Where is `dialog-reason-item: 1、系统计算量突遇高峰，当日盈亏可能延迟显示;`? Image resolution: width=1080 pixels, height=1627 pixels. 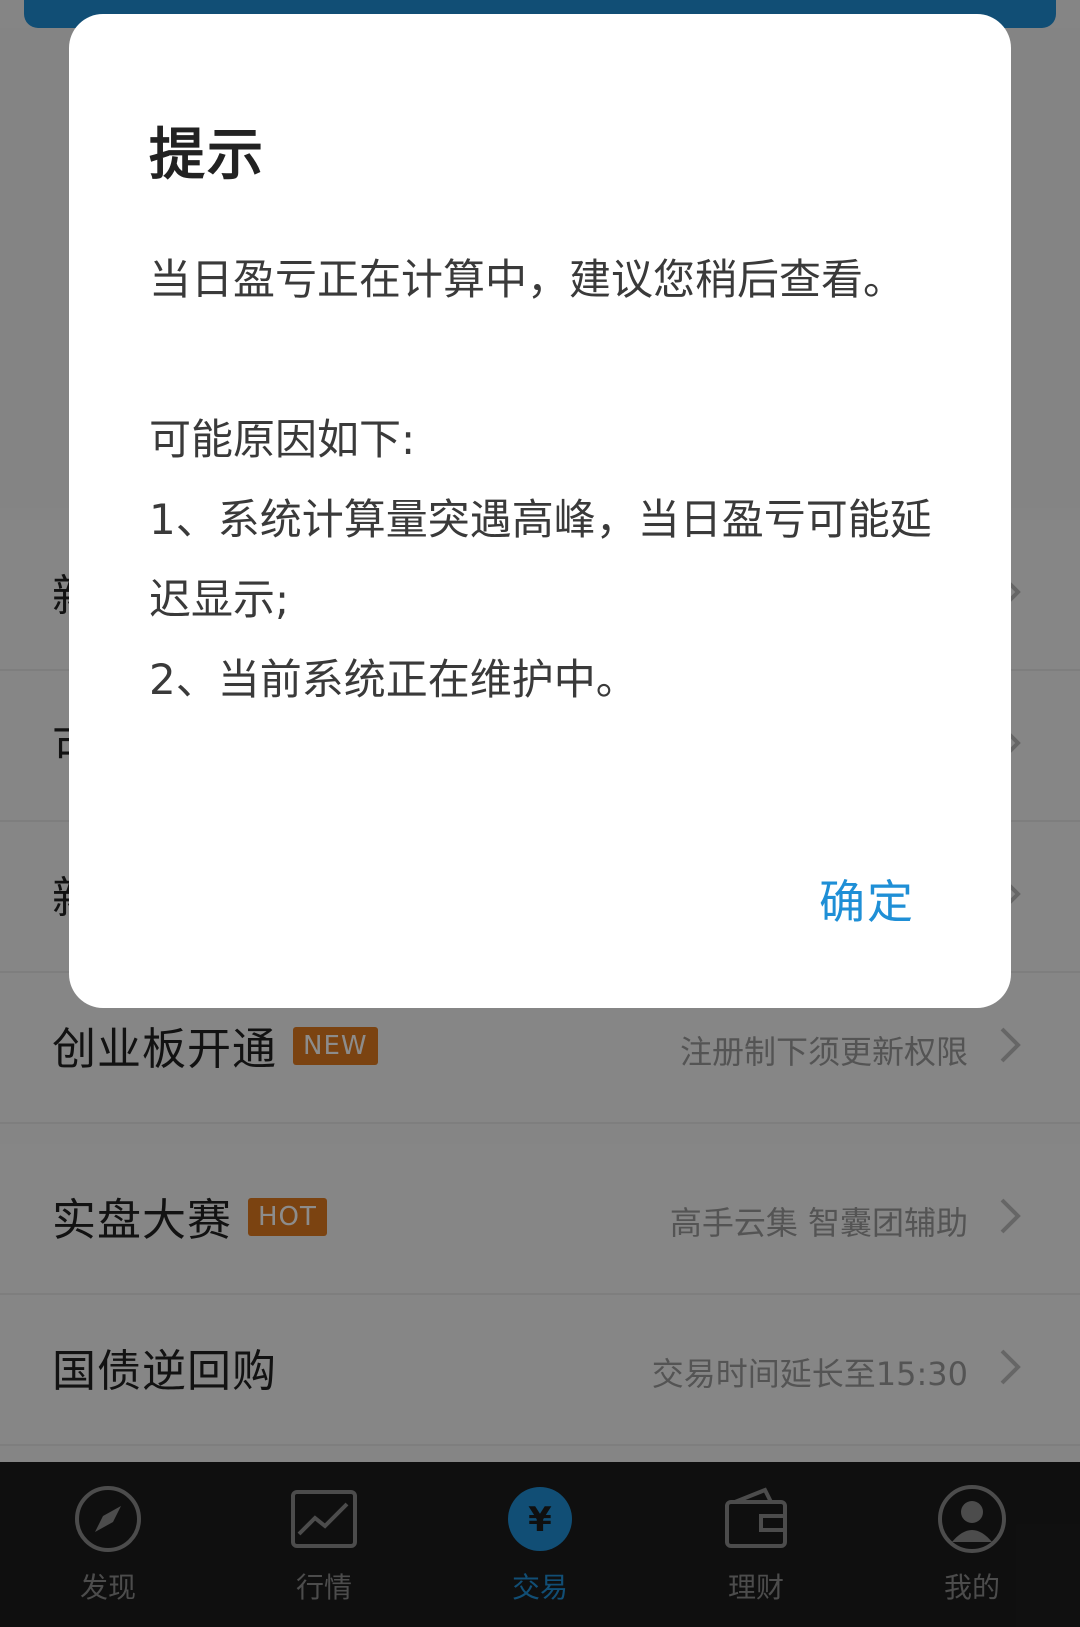
dialog-reason-item: 1、系统计算量突遇高峰，当日盈亏可能延迟显示; is located at coordinates (540, 559).